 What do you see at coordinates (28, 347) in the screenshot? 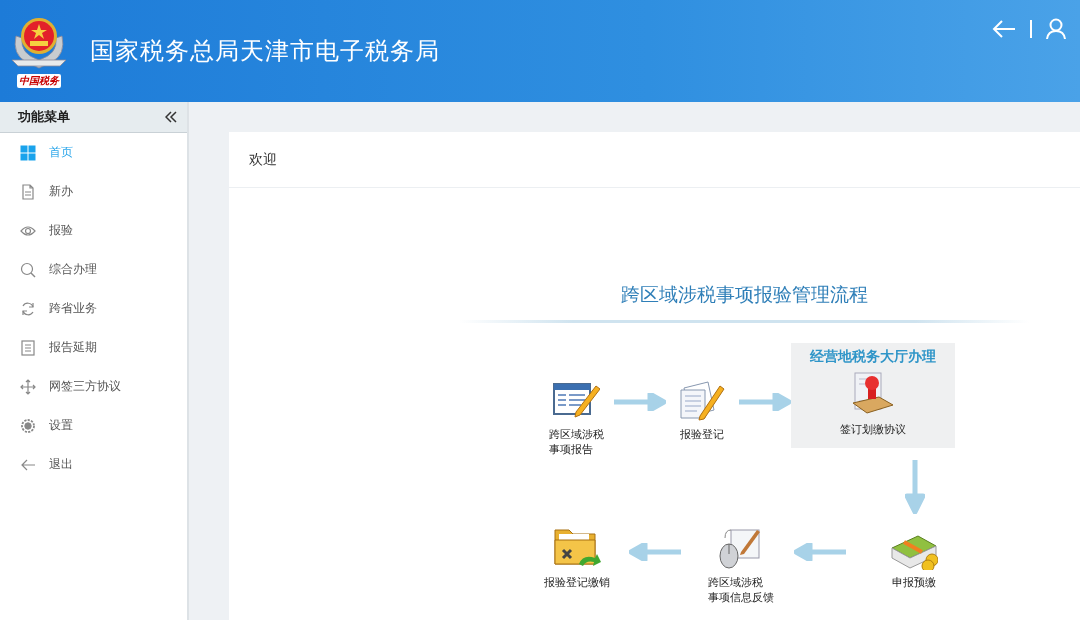
I see `list-icon` at bounding box center [28, 347].